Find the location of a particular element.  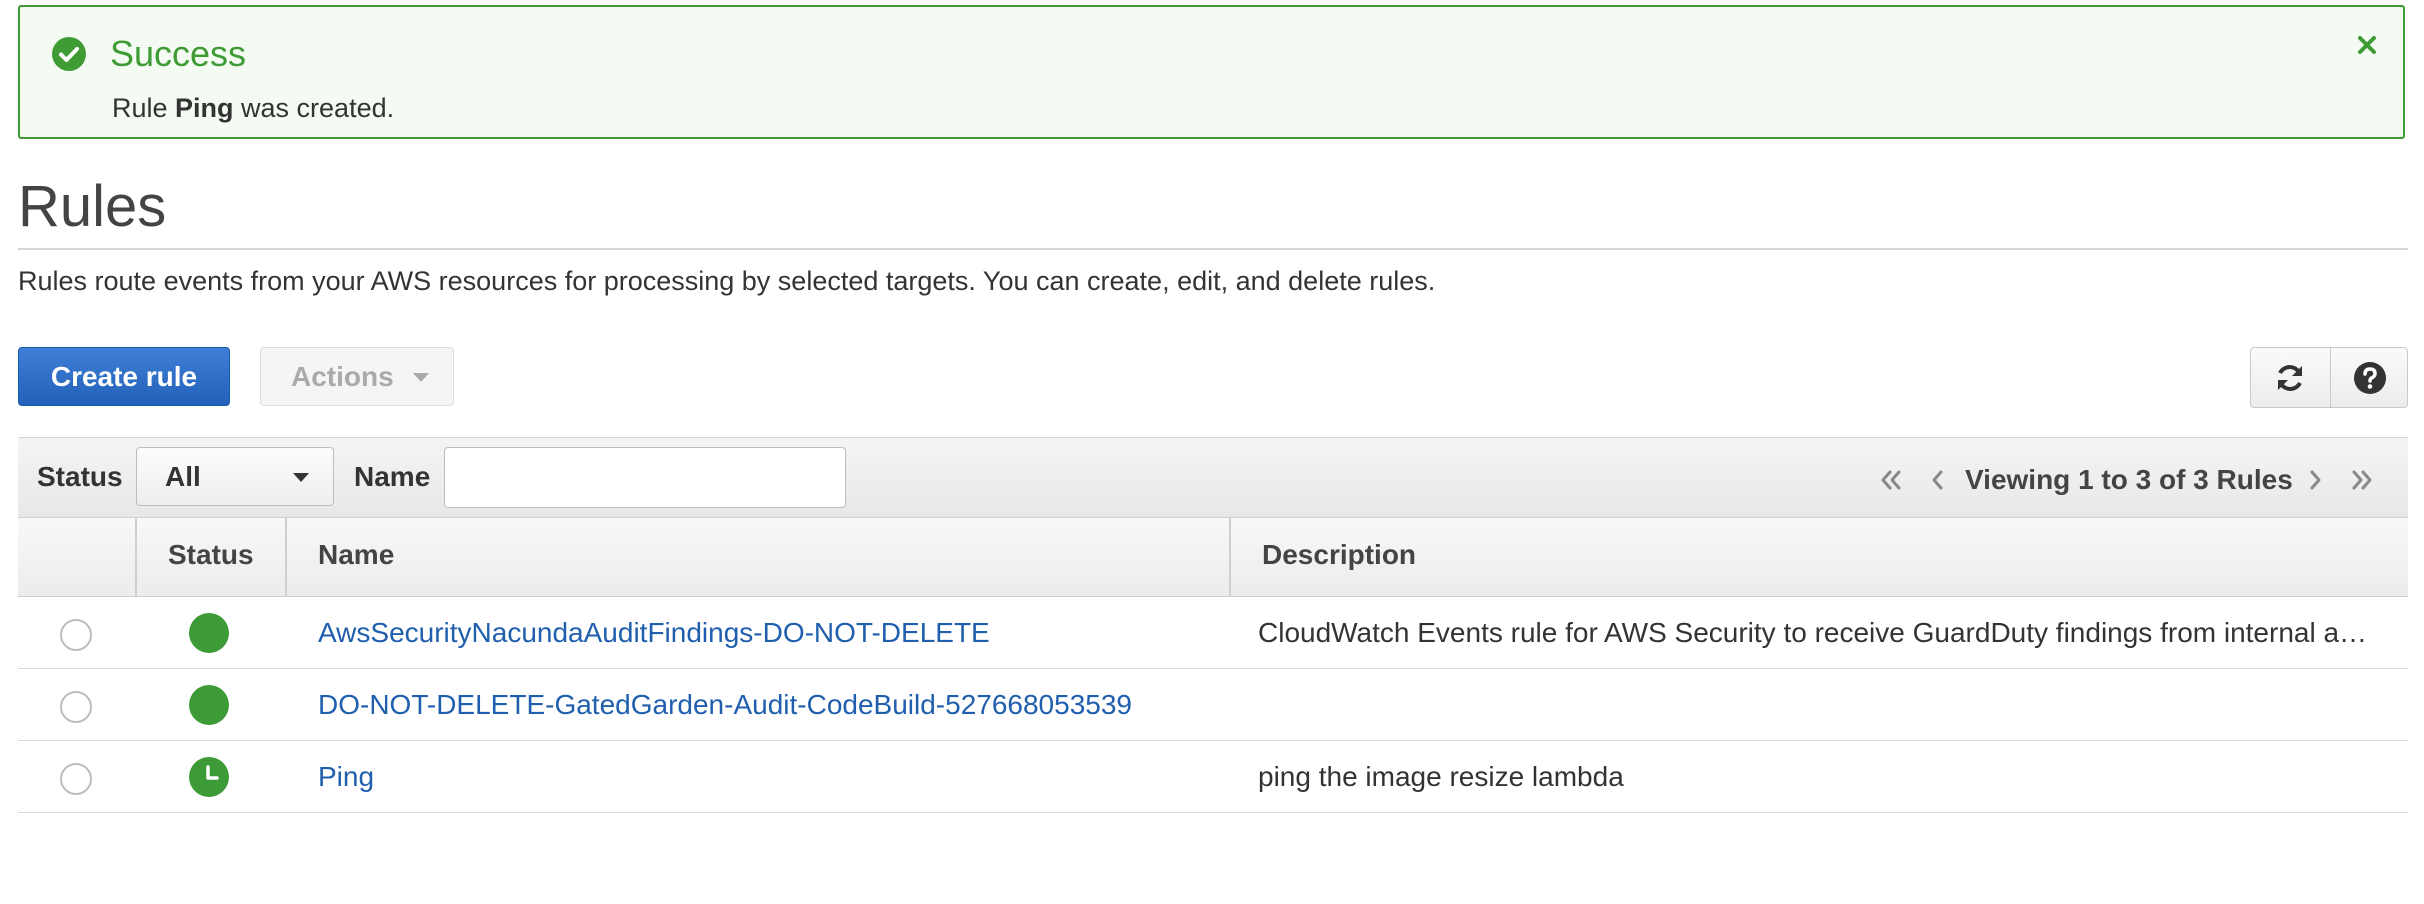

refresh-button is located at coordinates (2290, 377).